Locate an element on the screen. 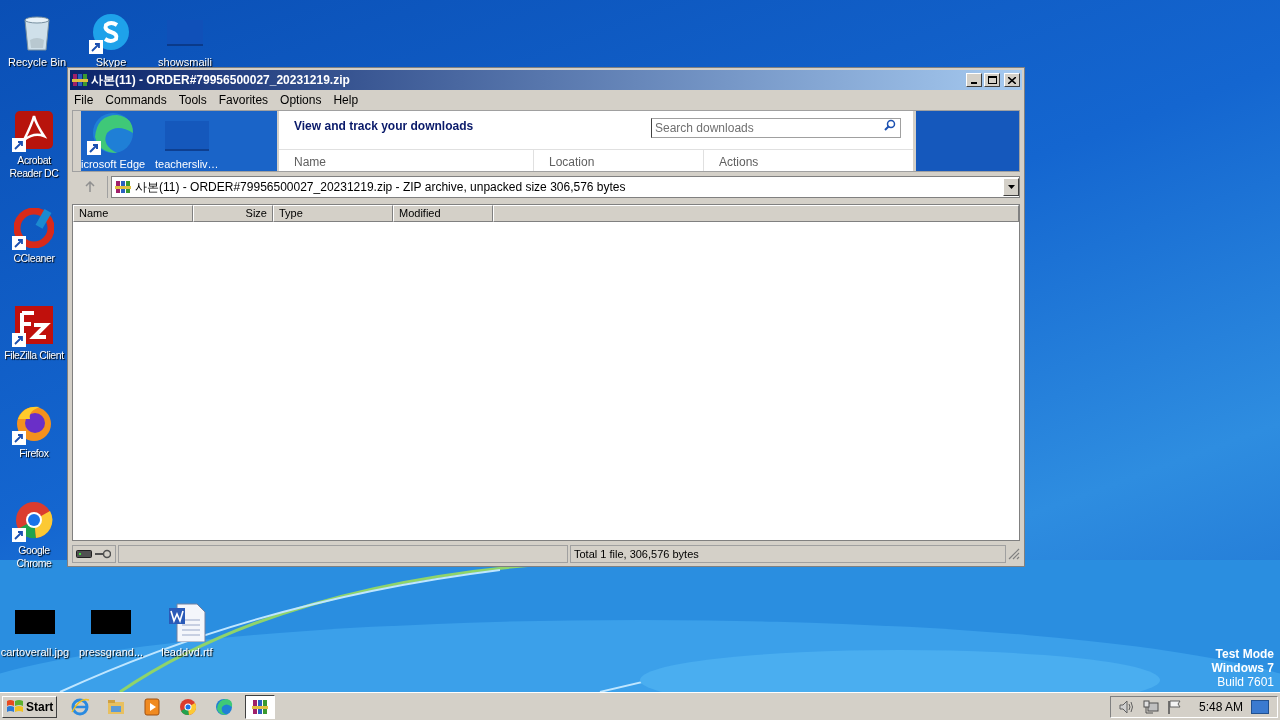 The width and height of the screenshot is (1280, 720). close-button is located at coordinates (1012, 80).